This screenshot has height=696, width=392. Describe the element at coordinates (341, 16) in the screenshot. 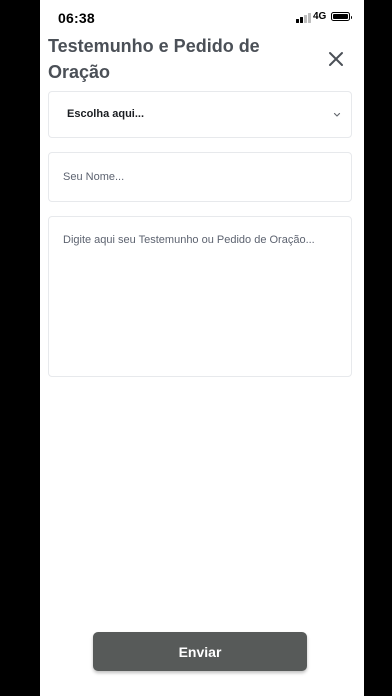

I see `battery-icon` at that location.